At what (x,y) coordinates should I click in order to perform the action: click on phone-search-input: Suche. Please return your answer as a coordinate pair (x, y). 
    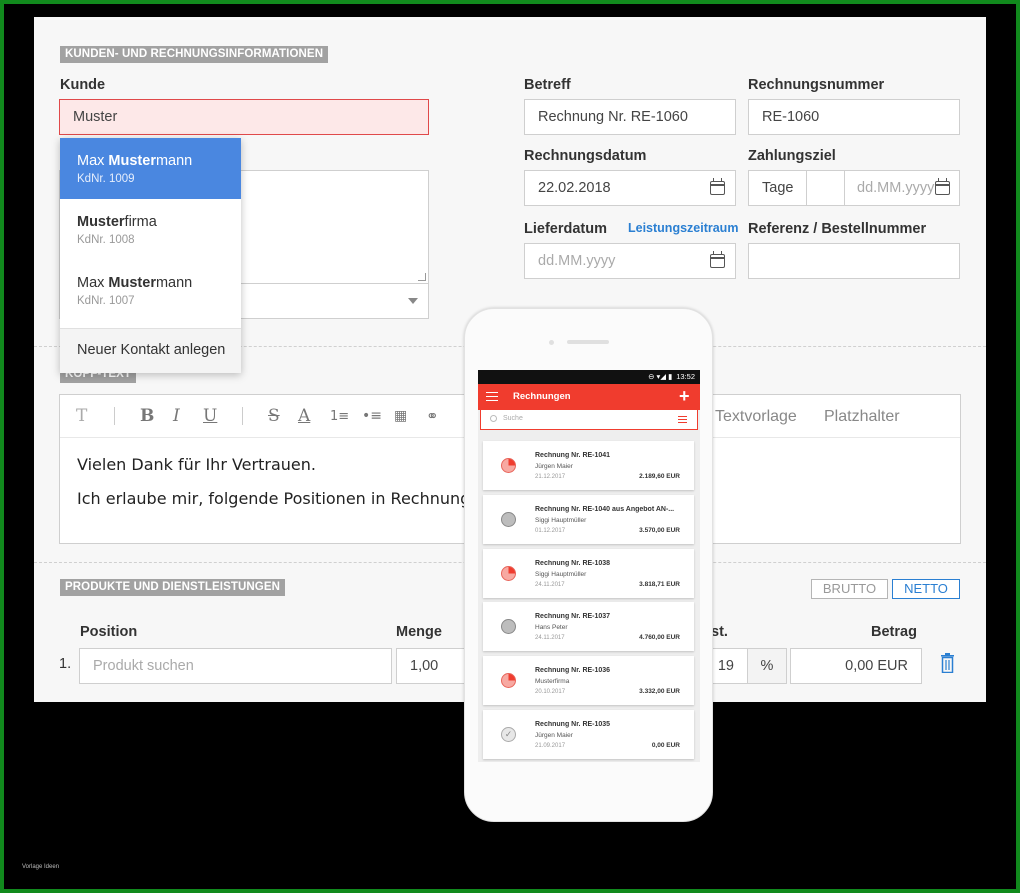
    Looking at the image, I should click on (589, 420).